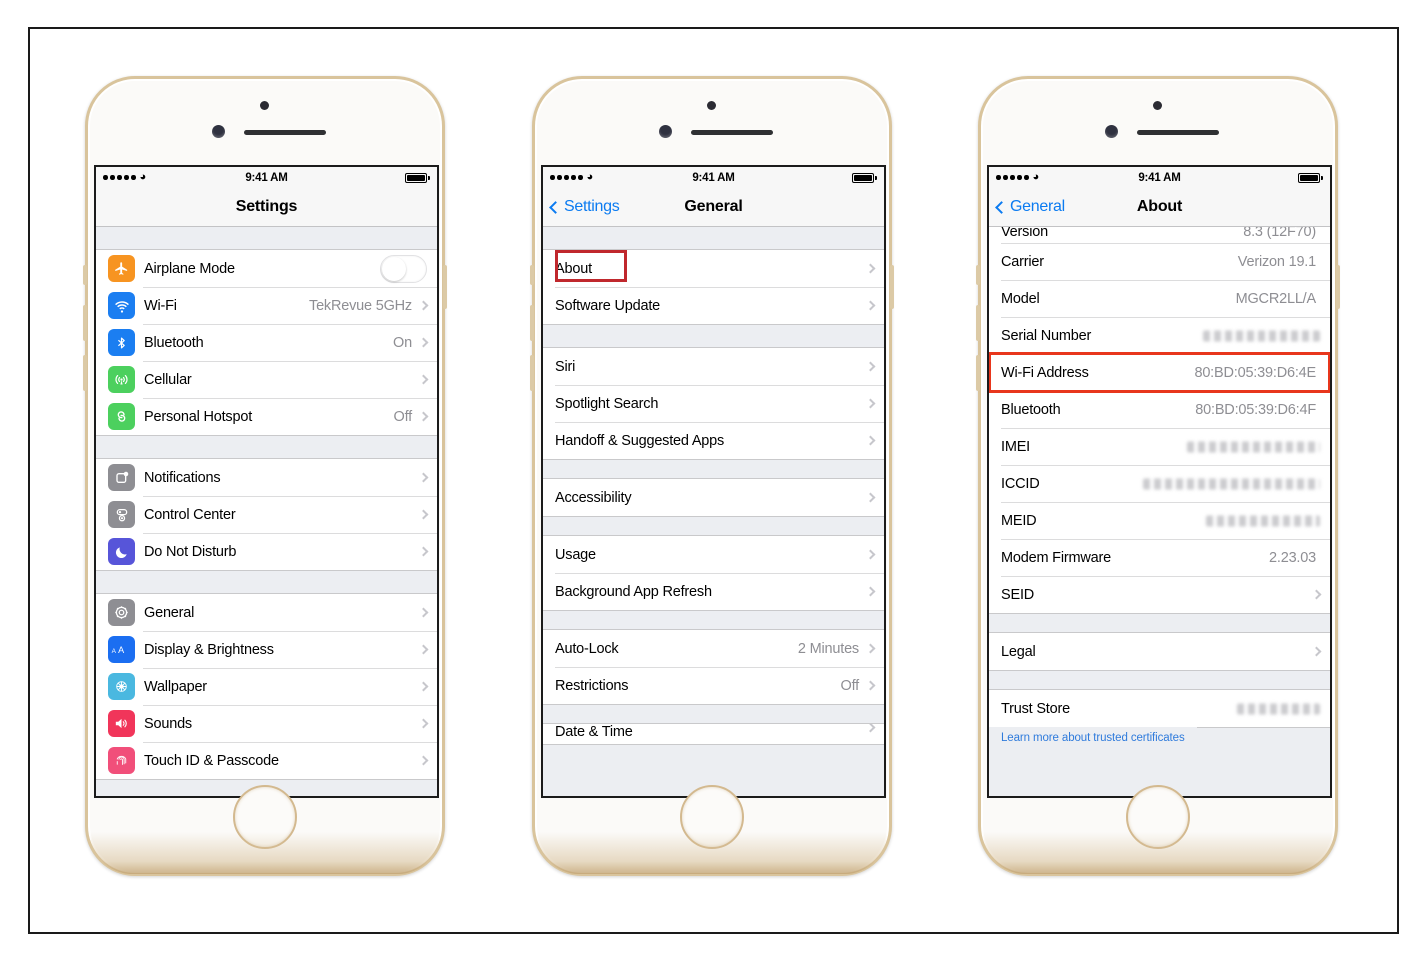  I want to click on sidebar-item-accessibility: Accessibility, so click(713, 497).